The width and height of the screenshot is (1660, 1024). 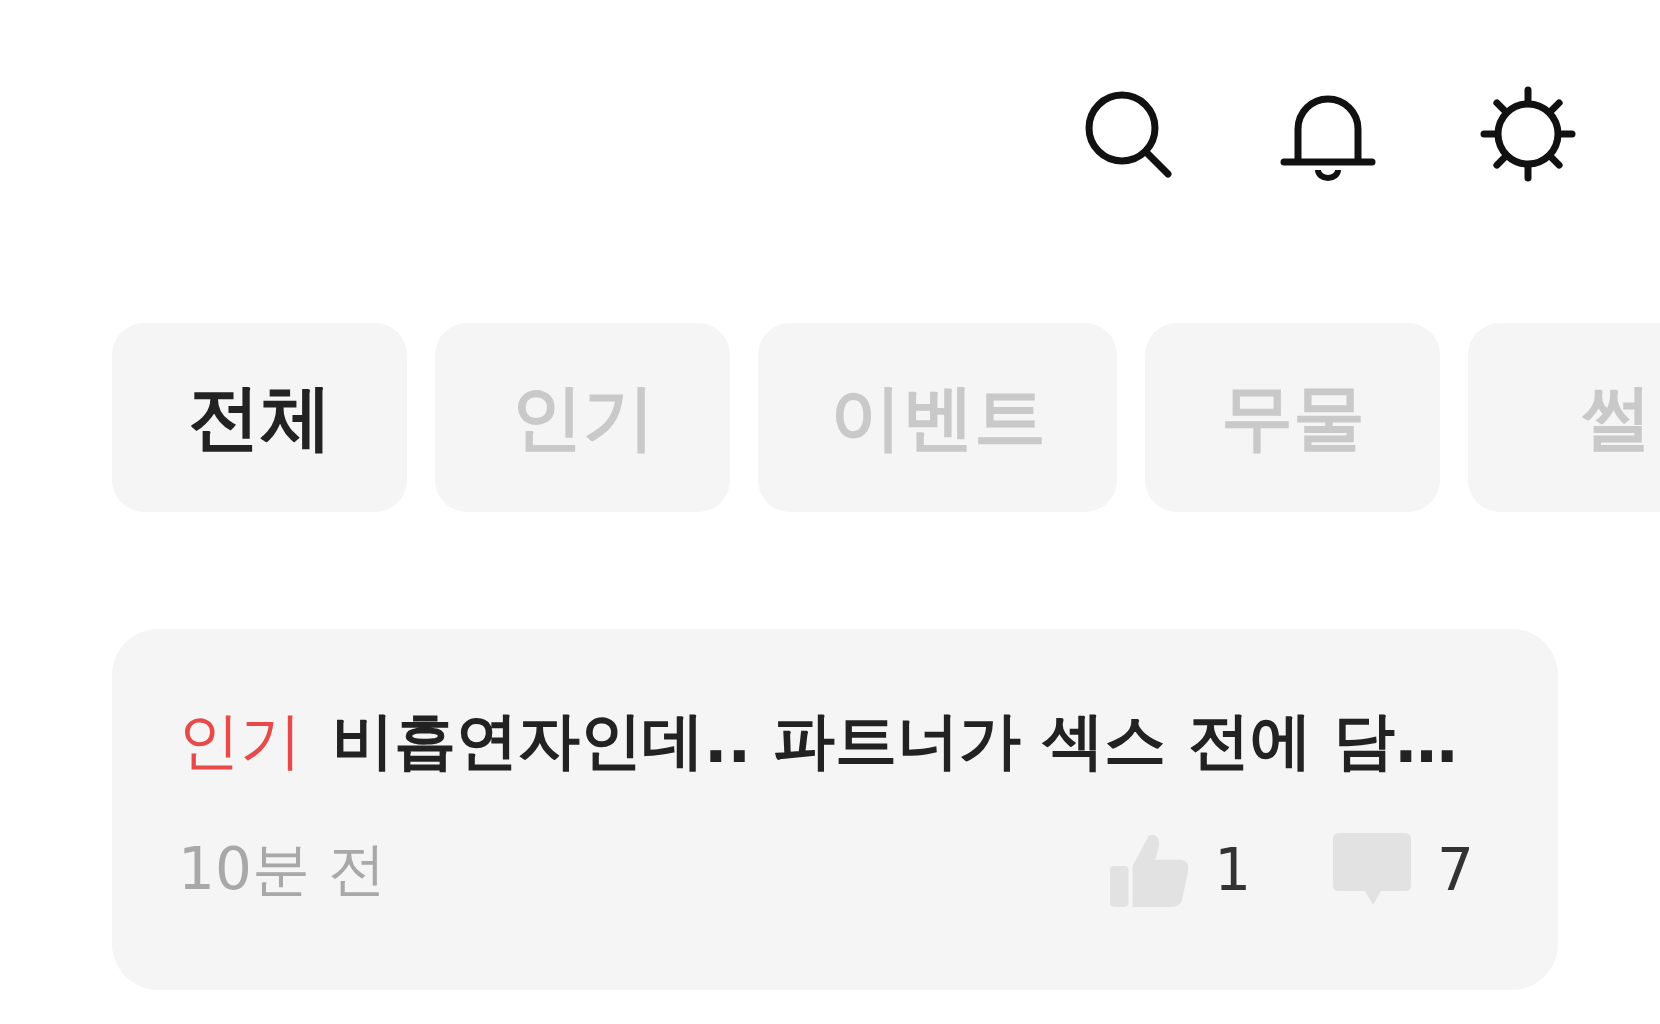 What do you see at coordinates (240, 741) in the screenshot?
I see `post-tag: 인기` at bounding box center [240, 741].